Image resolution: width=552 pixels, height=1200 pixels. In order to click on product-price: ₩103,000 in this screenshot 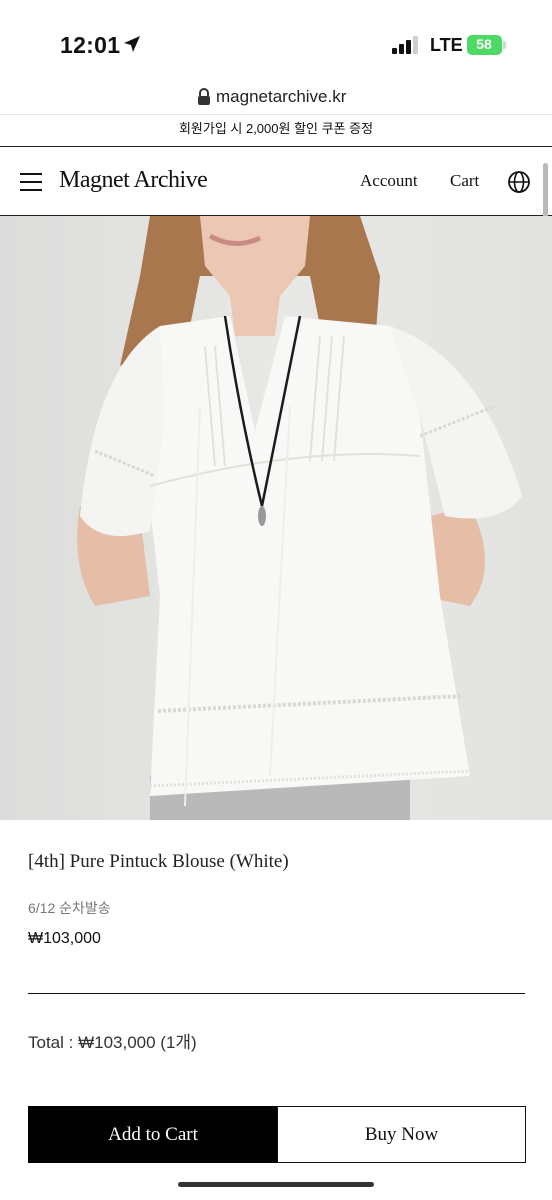, I will do `click(64, 938)`.